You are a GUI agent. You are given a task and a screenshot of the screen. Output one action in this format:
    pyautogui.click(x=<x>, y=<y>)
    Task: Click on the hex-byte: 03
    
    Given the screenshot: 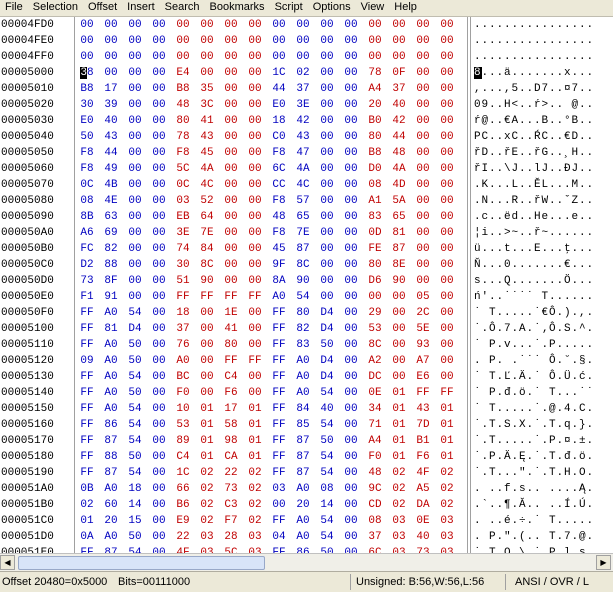 What is the action you would take?
    pyautogui.click(x=399, y=521)
    